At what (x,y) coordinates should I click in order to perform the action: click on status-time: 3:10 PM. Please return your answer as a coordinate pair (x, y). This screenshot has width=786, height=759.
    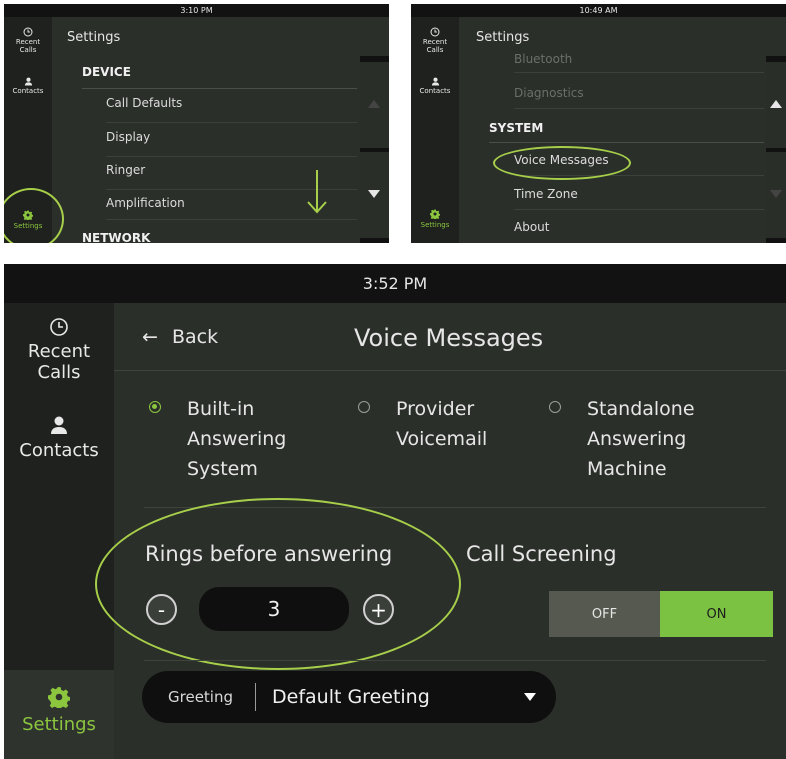
    Looking at the image, I should click on (196, 10).